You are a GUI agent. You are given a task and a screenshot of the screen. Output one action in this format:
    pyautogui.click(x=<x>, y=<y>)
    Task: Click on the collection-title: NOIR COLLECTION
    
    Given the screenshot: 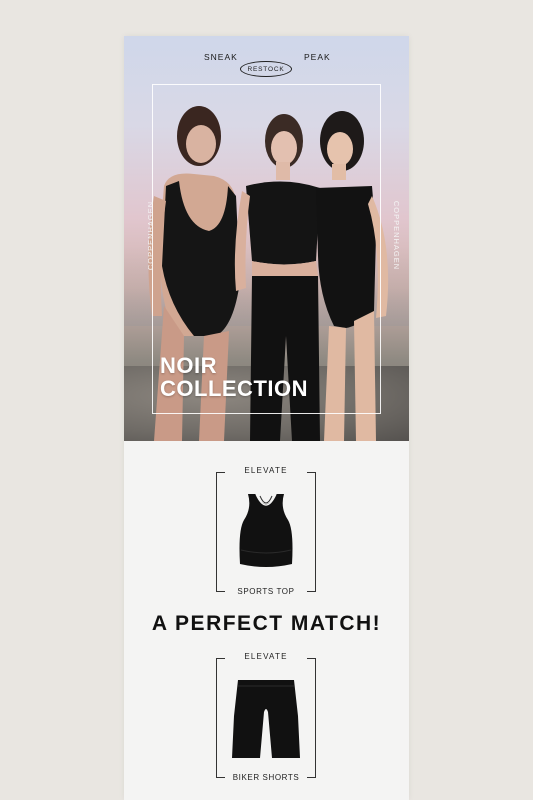 What is the action you would take?
    pyautogui.click(x=234, y=377)
    